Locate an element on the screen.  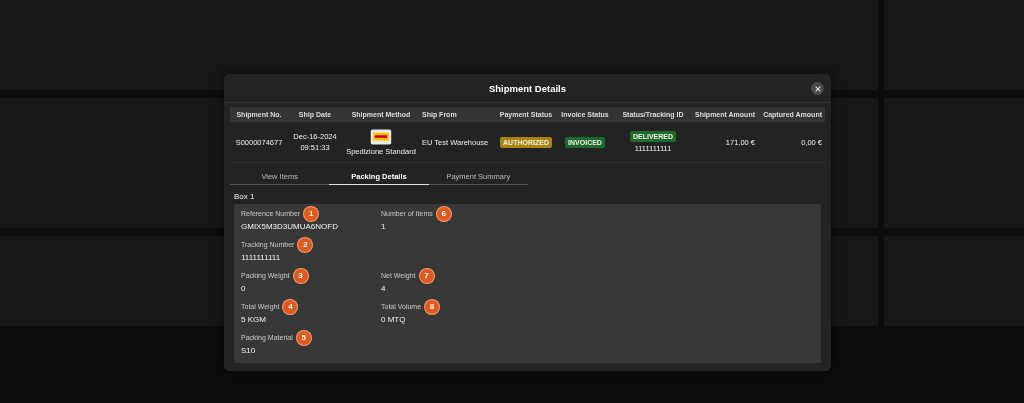
number-marker: 2 is located at coordinates (305, 244).